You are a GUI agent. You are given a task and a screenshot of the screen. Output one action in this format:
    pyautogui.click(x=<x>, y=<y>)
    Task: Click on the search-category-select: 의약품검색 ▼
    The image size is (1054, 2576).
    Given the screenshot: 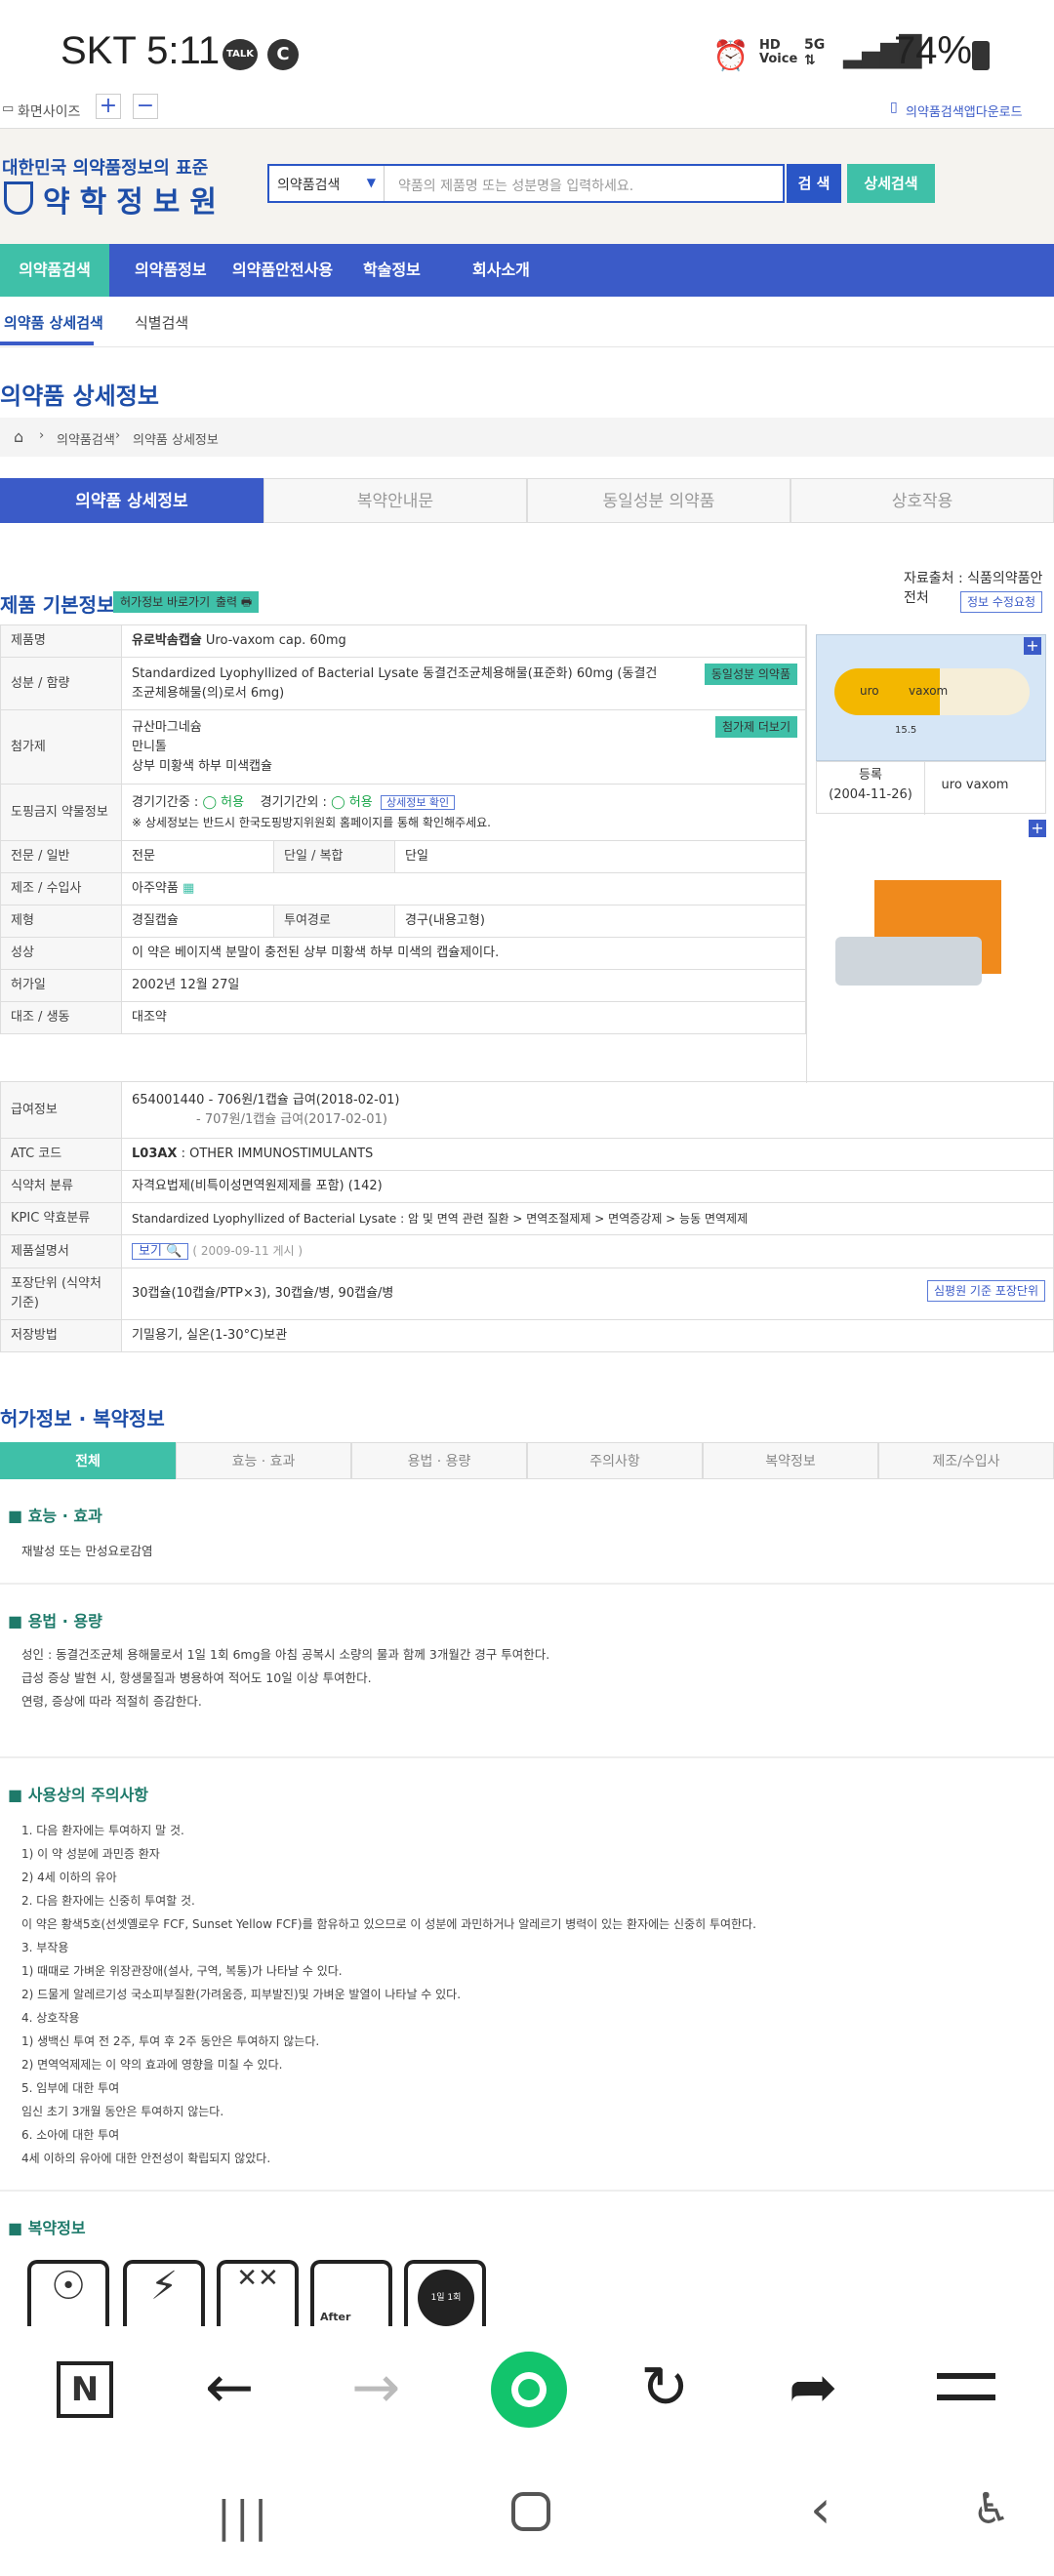 What is the action you would take?
    pyautogui.click(x=327, y=183)
    